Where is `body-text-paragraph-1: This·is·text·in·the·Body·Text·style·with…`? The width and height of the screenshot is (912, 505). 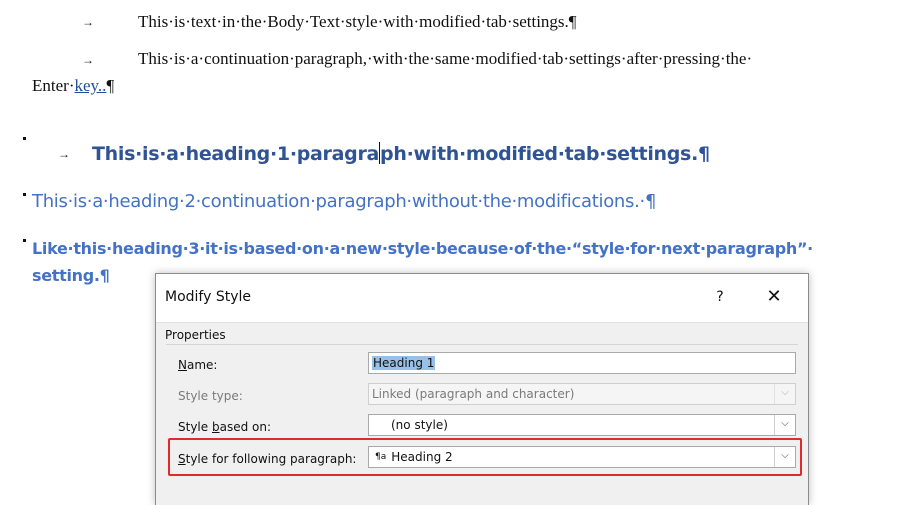
body-text-paragraph-1: This·is·text·in·the·Body·Text·style·with… is located at coordinates (357, 22).